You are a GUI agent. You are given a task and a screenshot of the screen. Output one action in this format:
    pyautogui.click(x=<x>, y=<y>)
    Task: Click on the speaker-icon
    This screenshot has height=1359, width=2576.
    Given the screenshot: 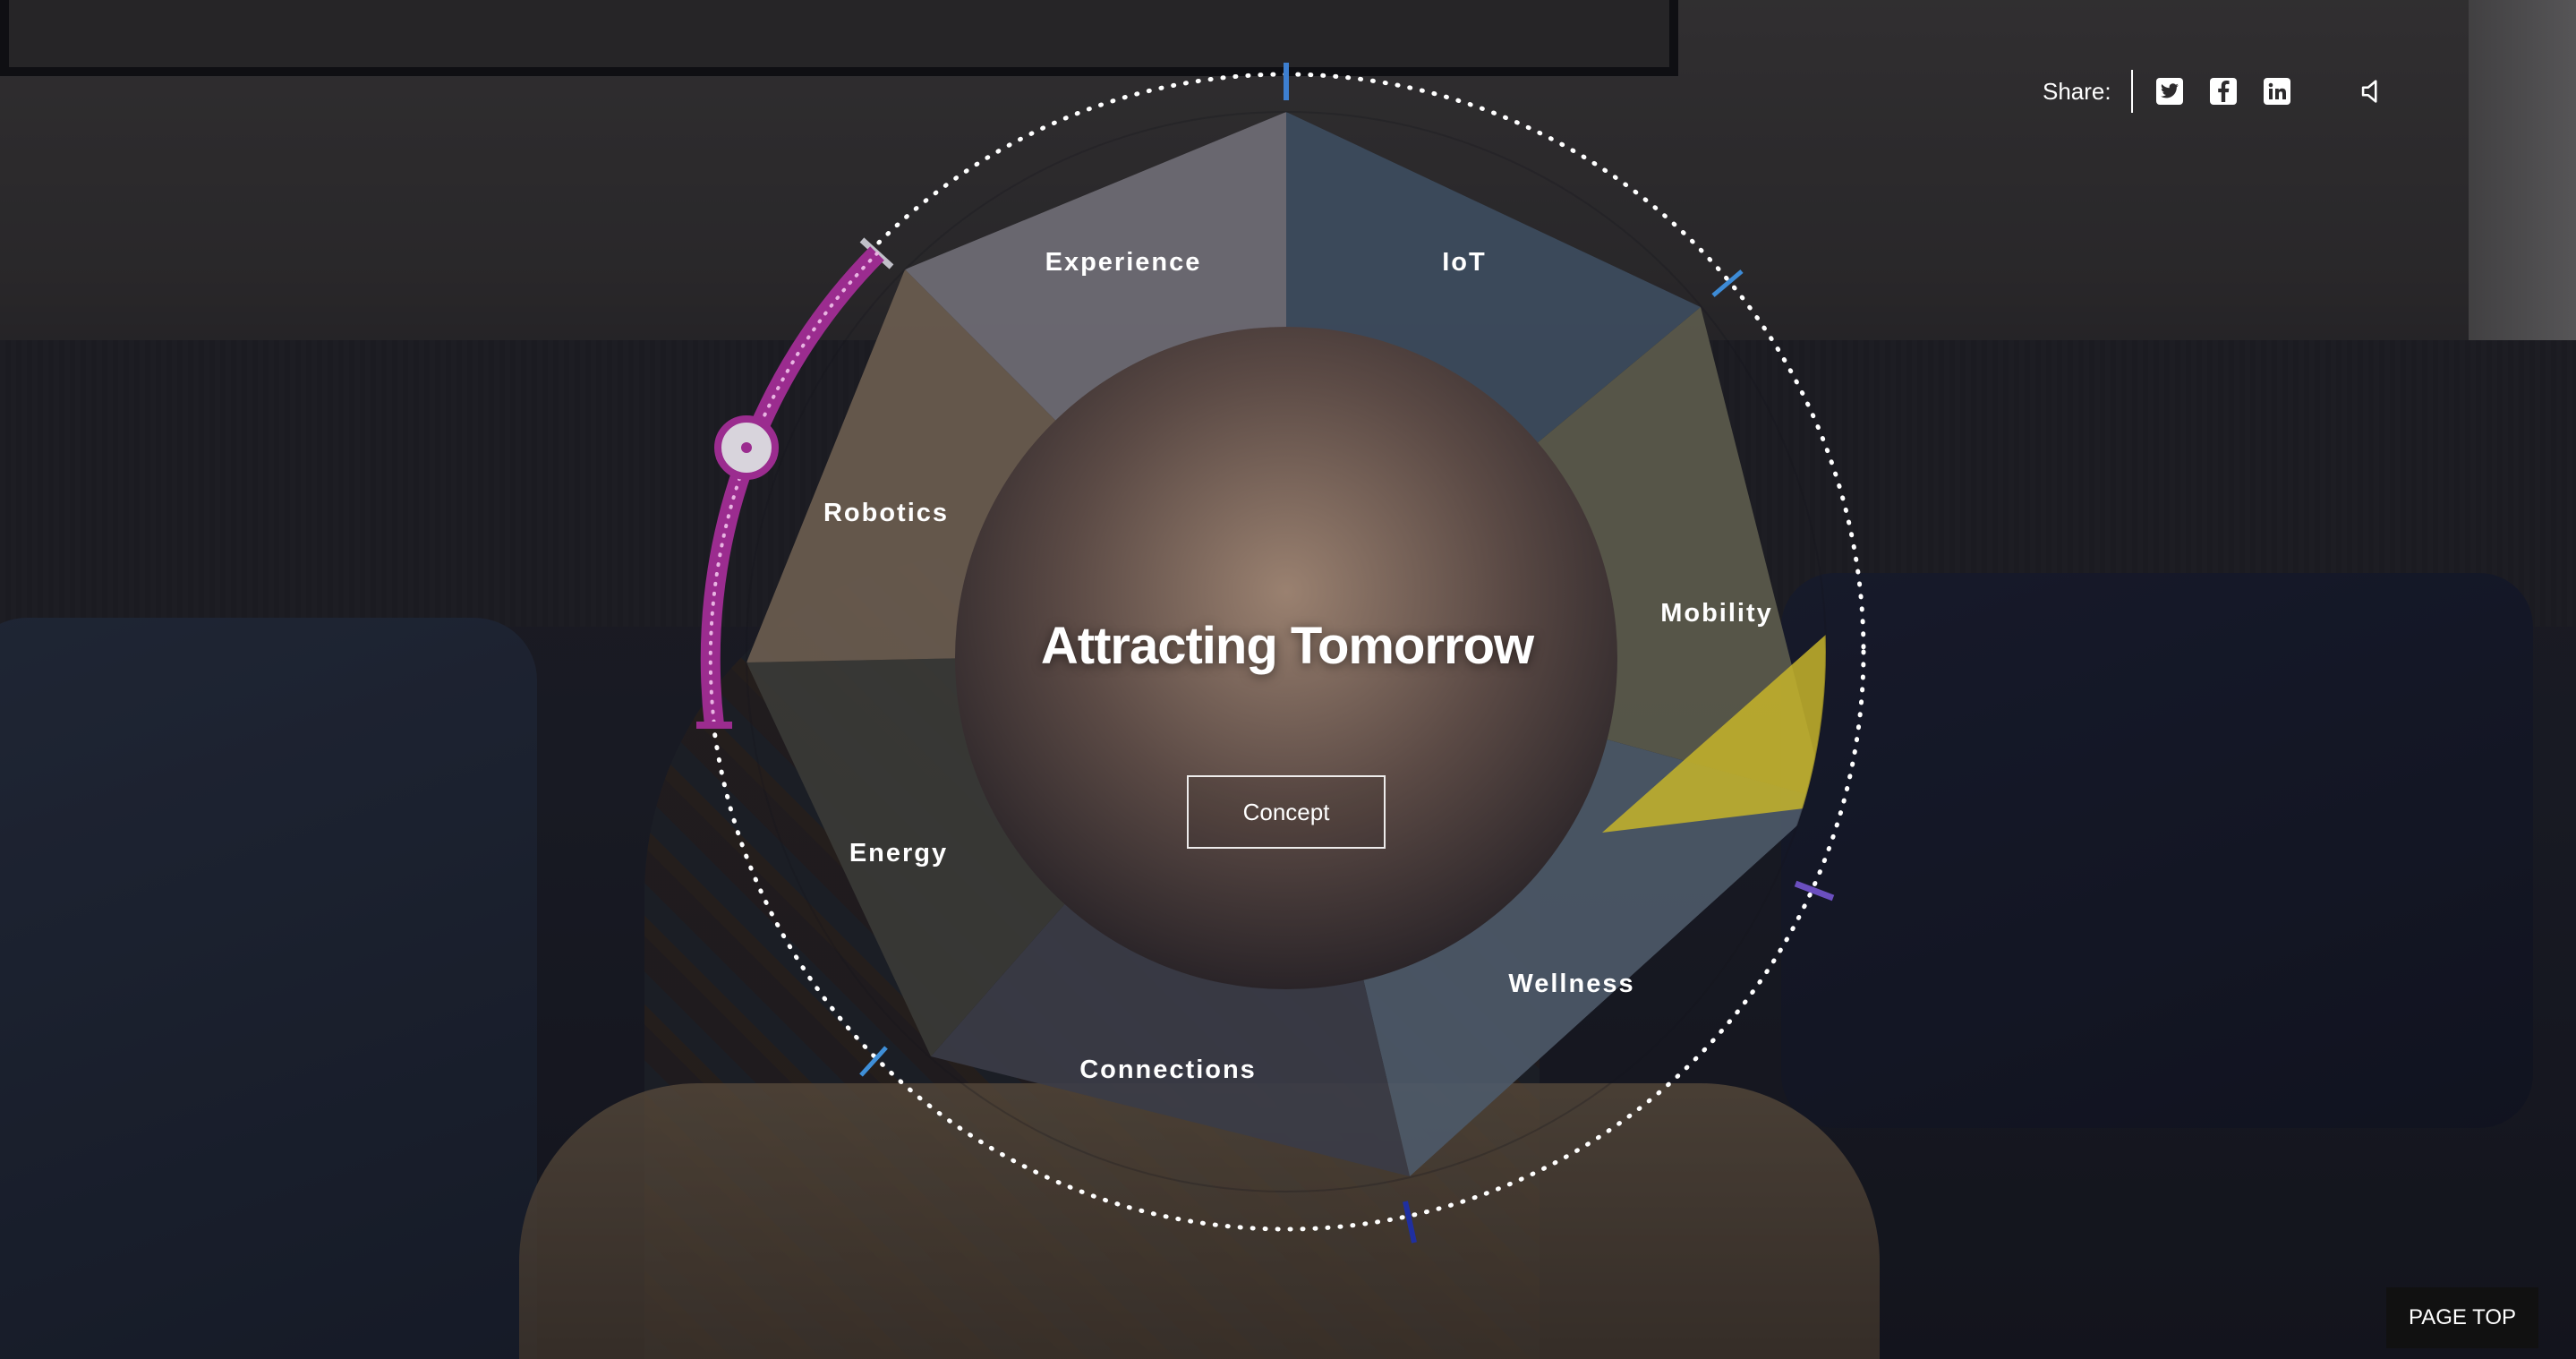 What is the action you would take?
    pyautogui.click(x=2372, y=91)
    